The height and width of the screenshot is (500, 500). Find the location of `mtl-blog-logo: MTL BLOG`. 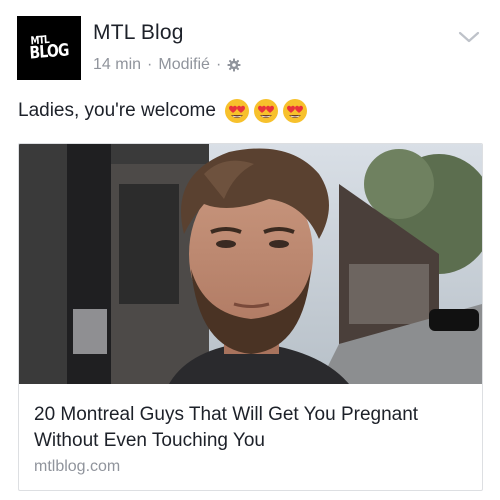

mtl-blog-logo: MTL BLOG is located at coordinates (49, 48).